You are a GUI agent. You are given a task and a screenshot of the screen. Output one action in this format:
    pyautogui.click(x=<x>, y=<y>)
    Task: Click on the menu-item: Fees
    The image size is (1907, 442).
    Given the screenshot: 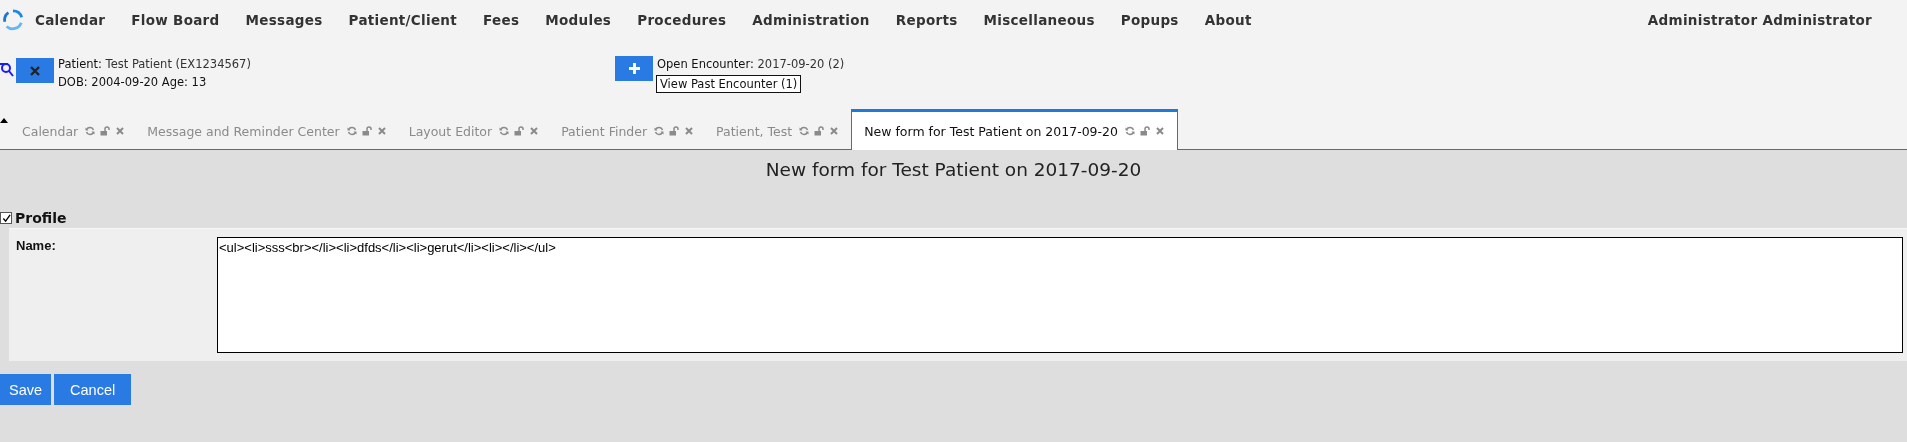 What is the action you would take?
    pyautogui.click(x=501, y=20)
    